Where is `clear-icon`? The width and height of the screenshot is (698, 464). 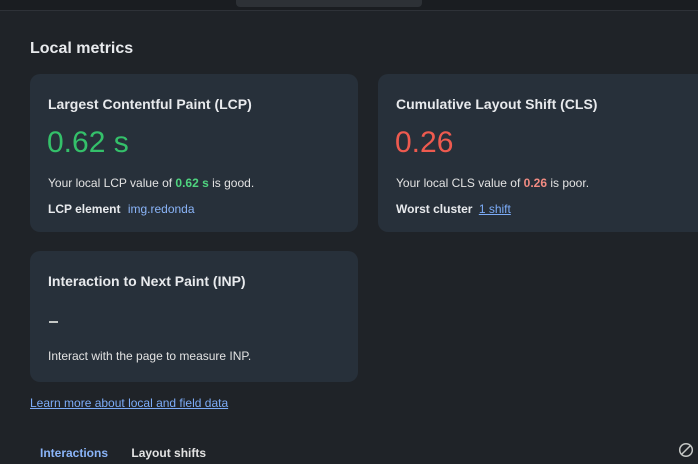
clear-icon is located at coordinates (686, 450).